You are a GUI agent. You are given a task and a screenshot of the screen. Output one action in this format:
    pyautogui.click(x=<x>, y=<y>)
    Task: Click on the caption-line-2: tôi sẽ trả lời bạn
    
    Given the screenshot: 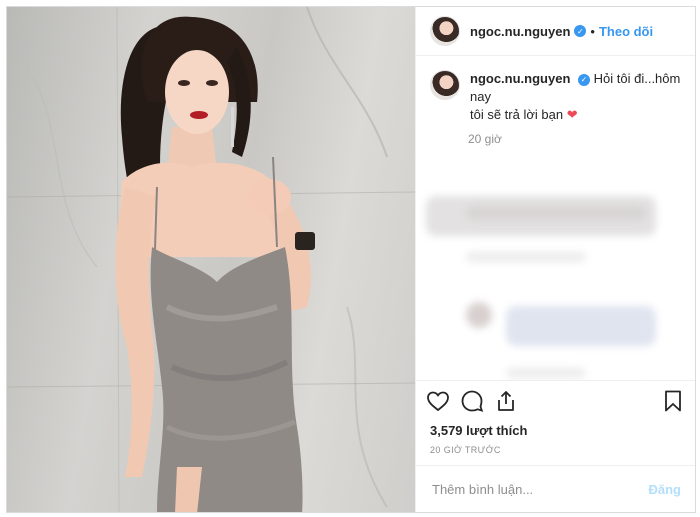 What is the action you would take?
    pyautogui.click(x=517, y=114)
    